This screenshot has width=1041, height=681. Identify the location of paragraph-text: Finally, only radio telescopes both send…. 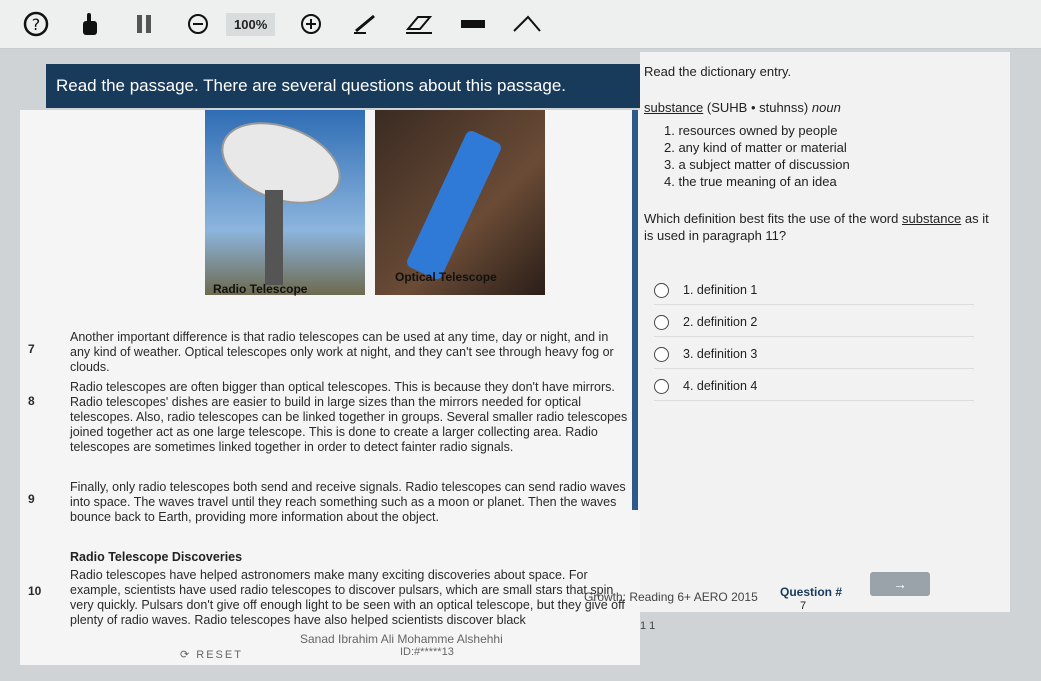
(348, 502).